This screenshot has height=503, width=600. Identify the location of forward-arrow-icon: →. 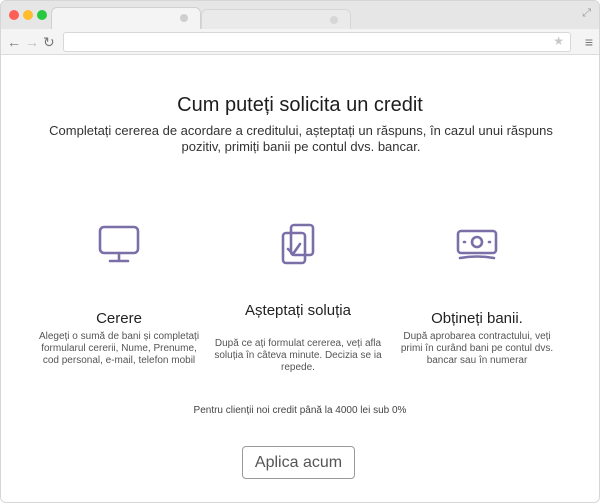
(32, 42).